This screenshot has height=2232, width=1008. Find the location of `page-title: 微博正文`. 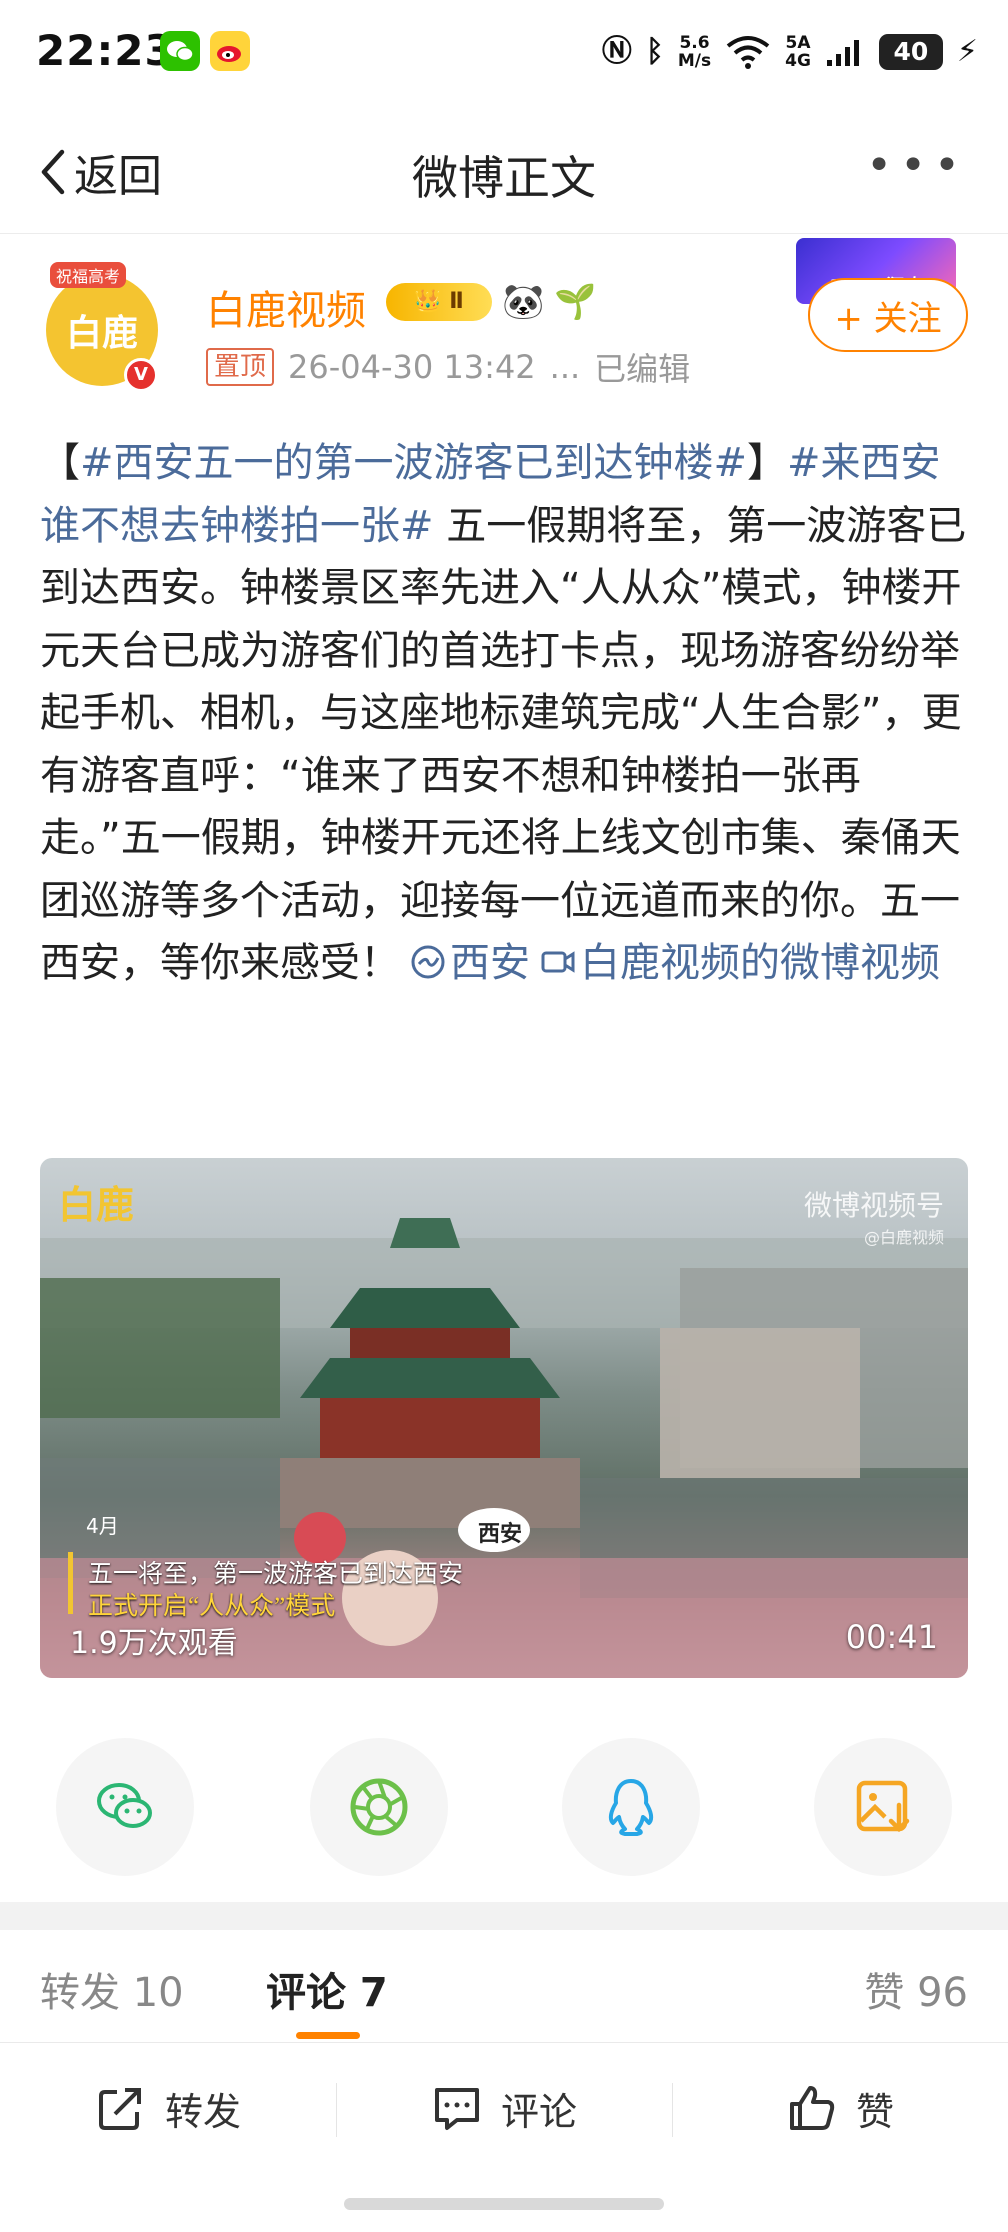

page-title: 微博正文 is located at coordinates (504, 178).